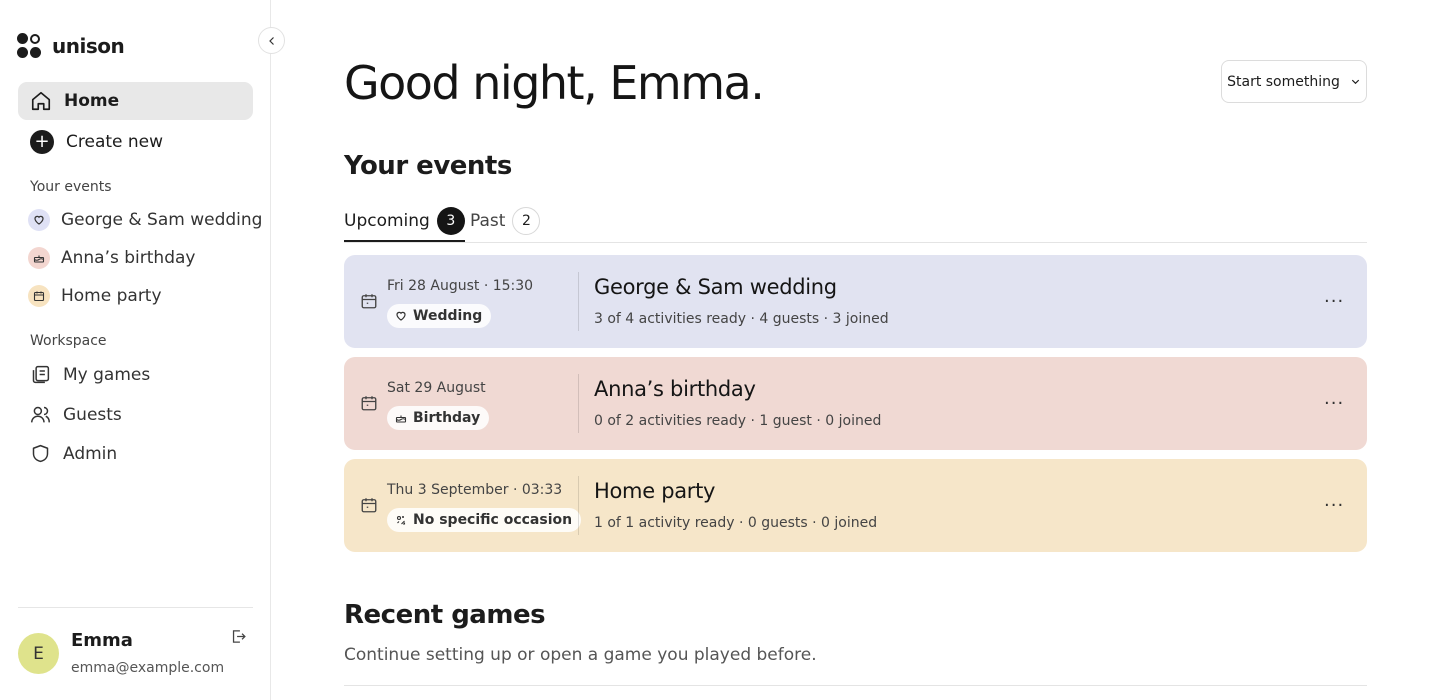 Image resolution: width=1440 pixels, height=700 pixels. Describe the element at coordinates (387, 221) in the screenshot. I see `tab-label: Upcoming` at that location.